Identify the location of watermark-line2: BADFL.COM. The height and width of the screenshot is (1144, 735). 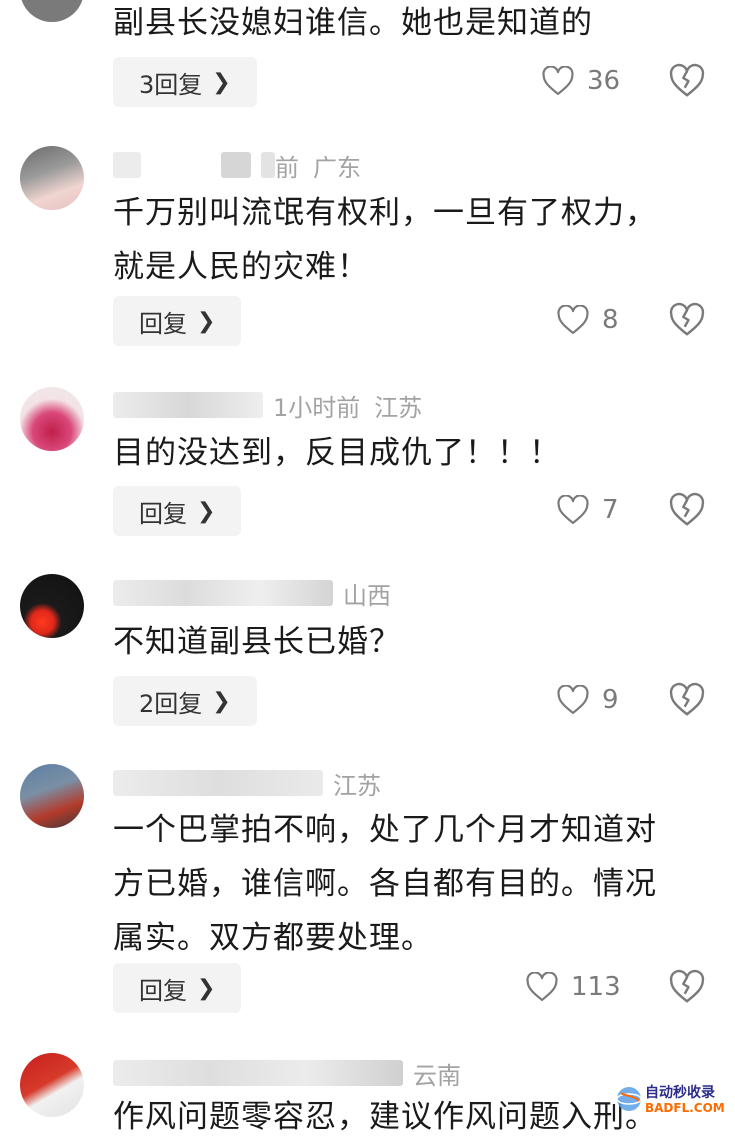
(685, 1108).